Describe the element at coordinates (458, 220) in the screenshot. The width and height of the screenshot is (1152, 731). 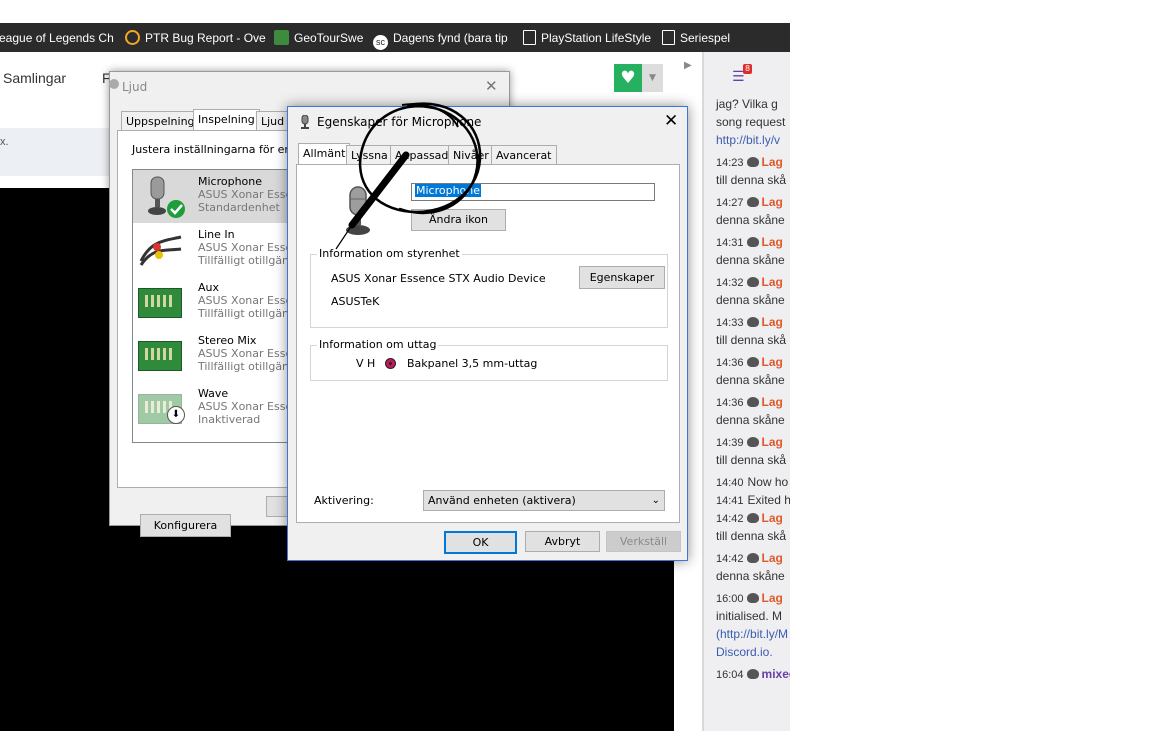
I see `change-icon-button: Ändra ikon` at that location.